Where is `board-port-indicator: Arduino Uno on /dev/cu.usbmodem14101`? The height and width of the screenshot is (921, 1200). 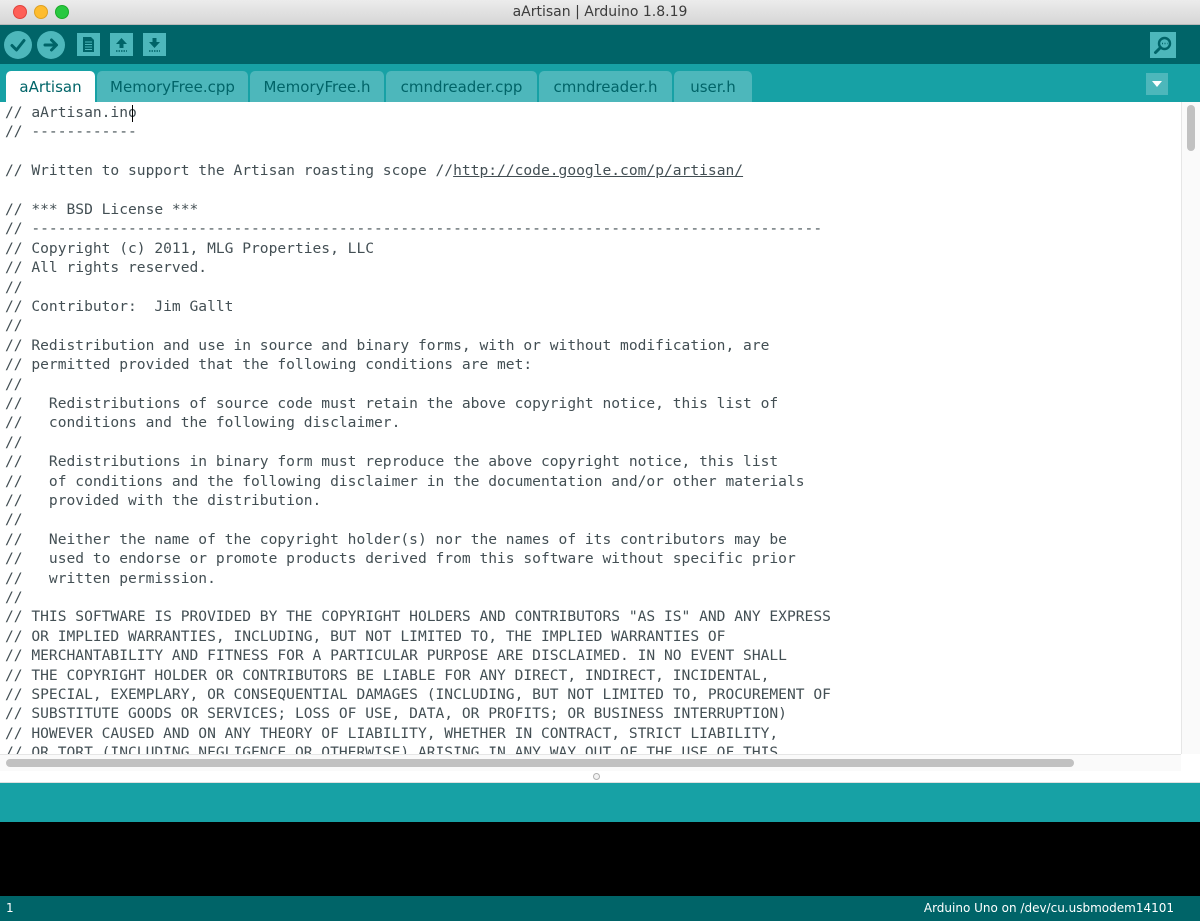 board-port-indicator: Arduino Uno on /dev/cu.usbmodem14101 is located at coordinates (1048, 908).